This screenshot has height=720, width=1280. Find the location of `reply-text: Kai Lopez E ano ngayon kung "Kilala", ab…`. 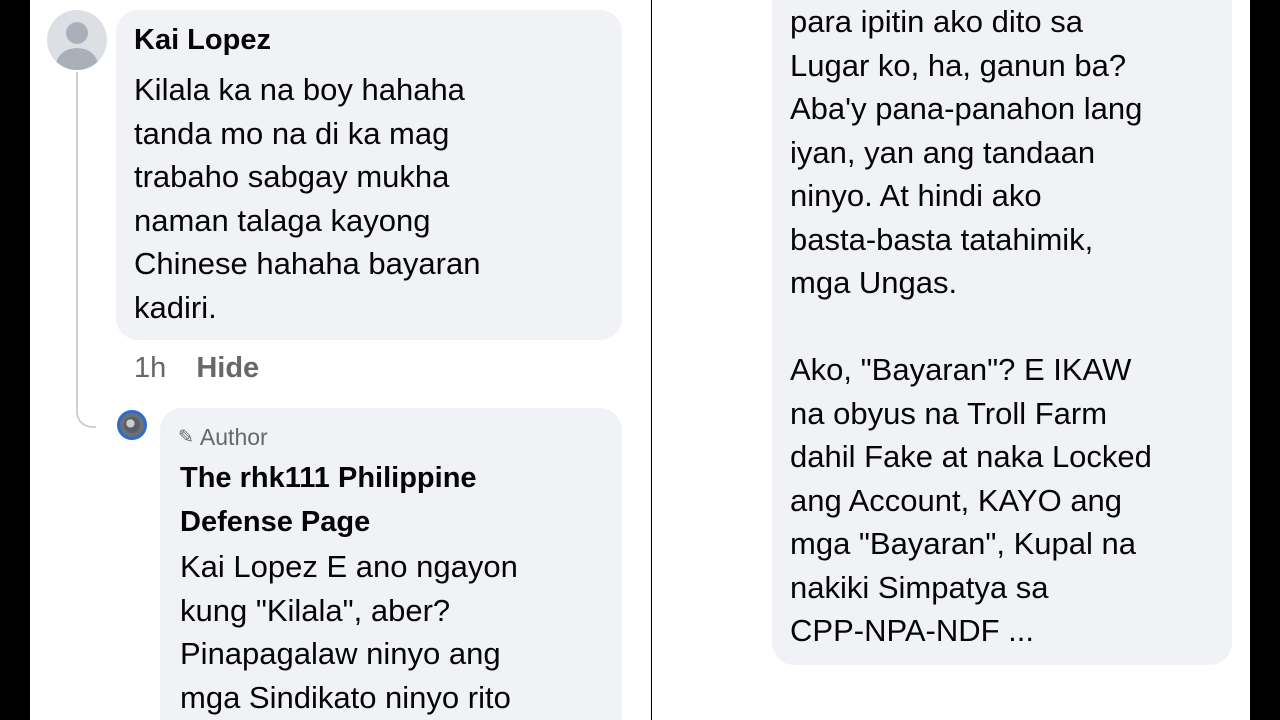

reply-text: Kai Lopez E ano ngayon kung "Kilala", ab… is located at coordinates (349, 632).